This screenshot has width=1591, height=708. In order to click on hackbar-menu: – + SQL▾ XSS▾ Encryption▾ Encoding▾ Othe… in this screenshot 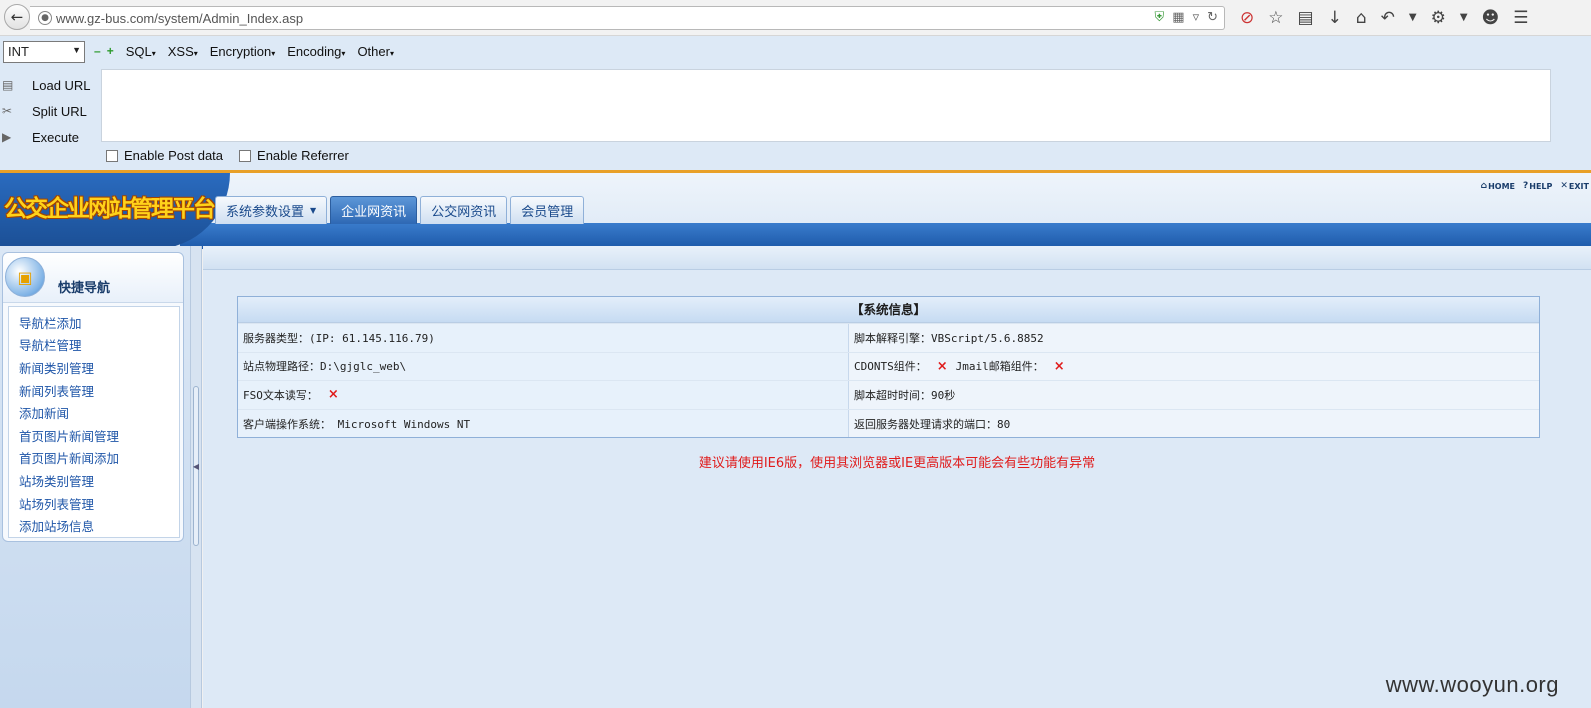, I will do `click(244, 51)`.